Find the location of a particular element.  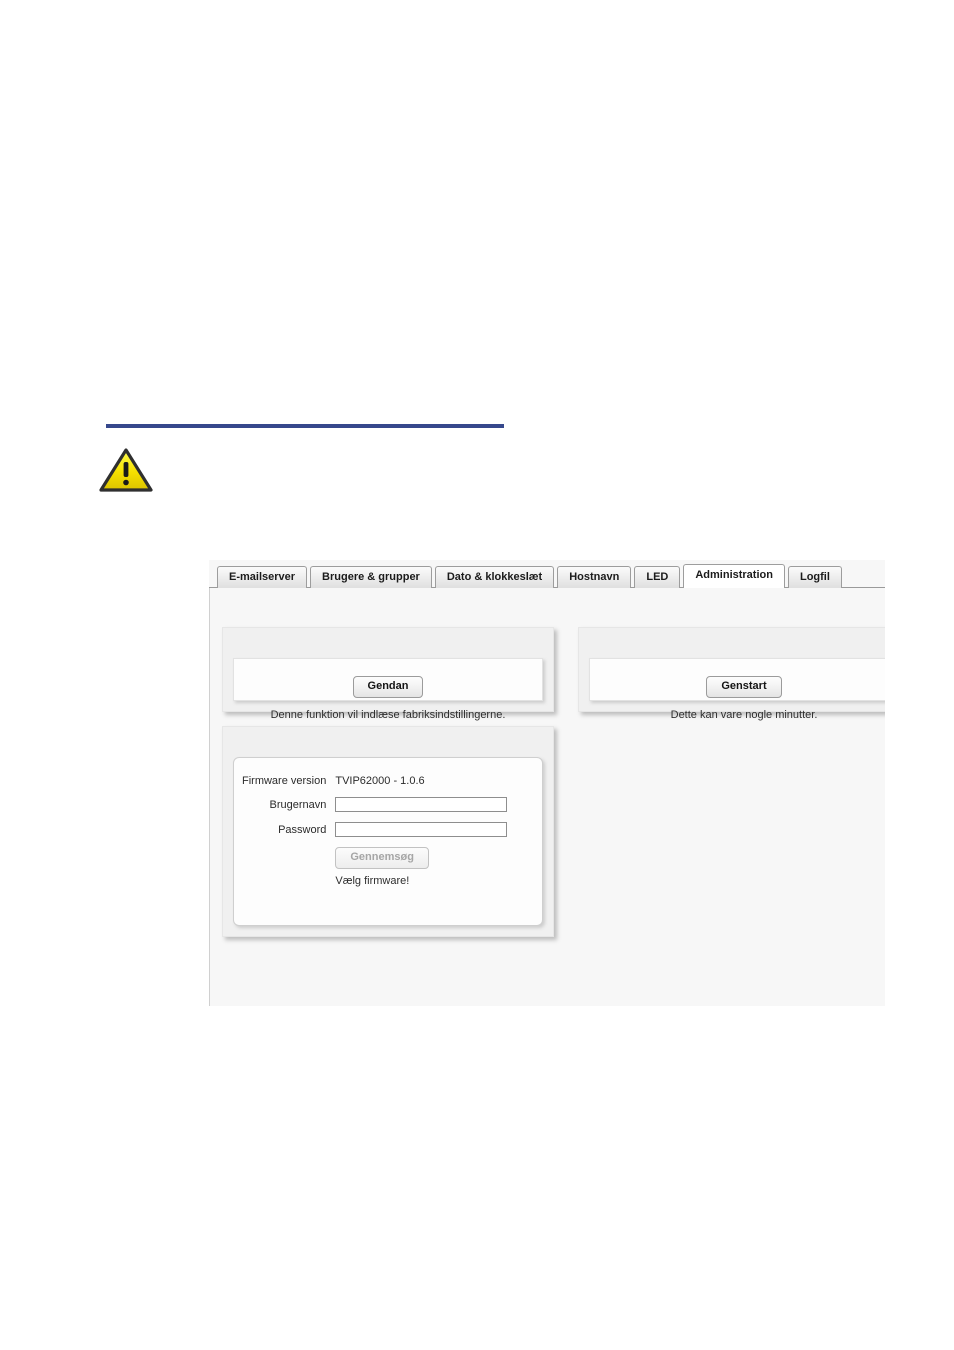

username-label: Brugernavn is located at coordinates (298, 804).